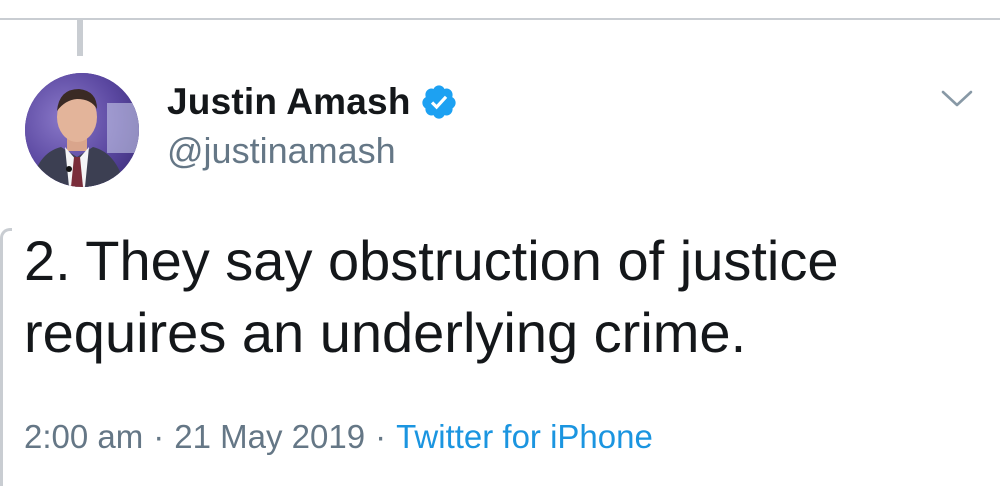 This screenshot has width=1000, height=486. What do you see at coordinates (439, 102) in the screenshot?
I see `verified-badge-icon` at bounding box center [439, 102].